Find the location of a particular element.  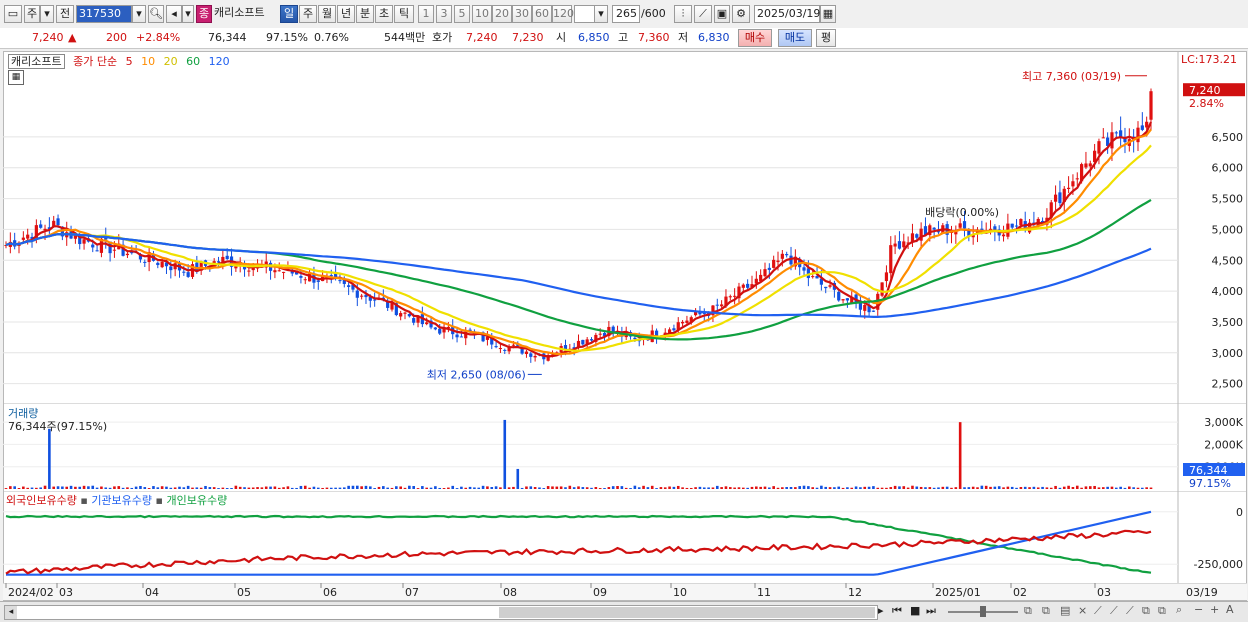

price-change: 200 is located at coordinates (116, 37).